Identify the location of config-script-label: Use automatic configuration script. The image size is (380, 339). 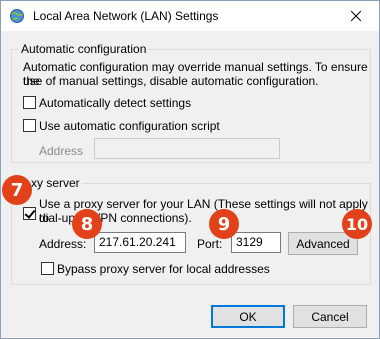
(129, 126).